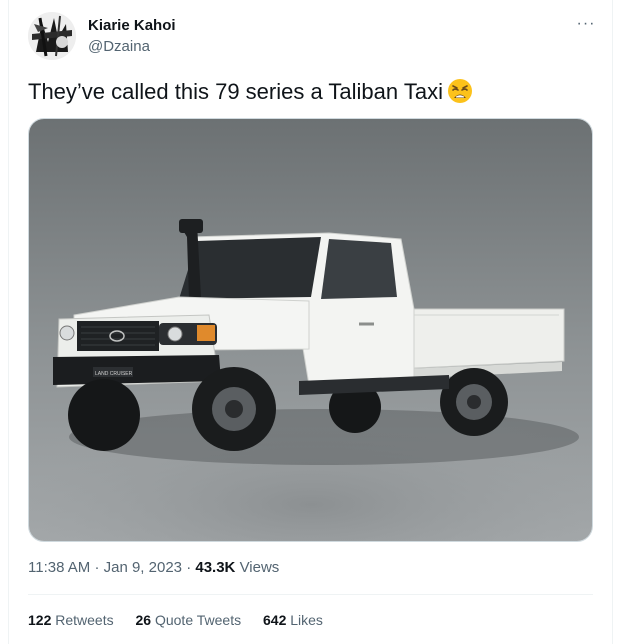 The width and height of the screenshot is (621, 644). Describe the element at coordinates (234, 409) in the screenshot. I see `front-wheel-icon` at that location.